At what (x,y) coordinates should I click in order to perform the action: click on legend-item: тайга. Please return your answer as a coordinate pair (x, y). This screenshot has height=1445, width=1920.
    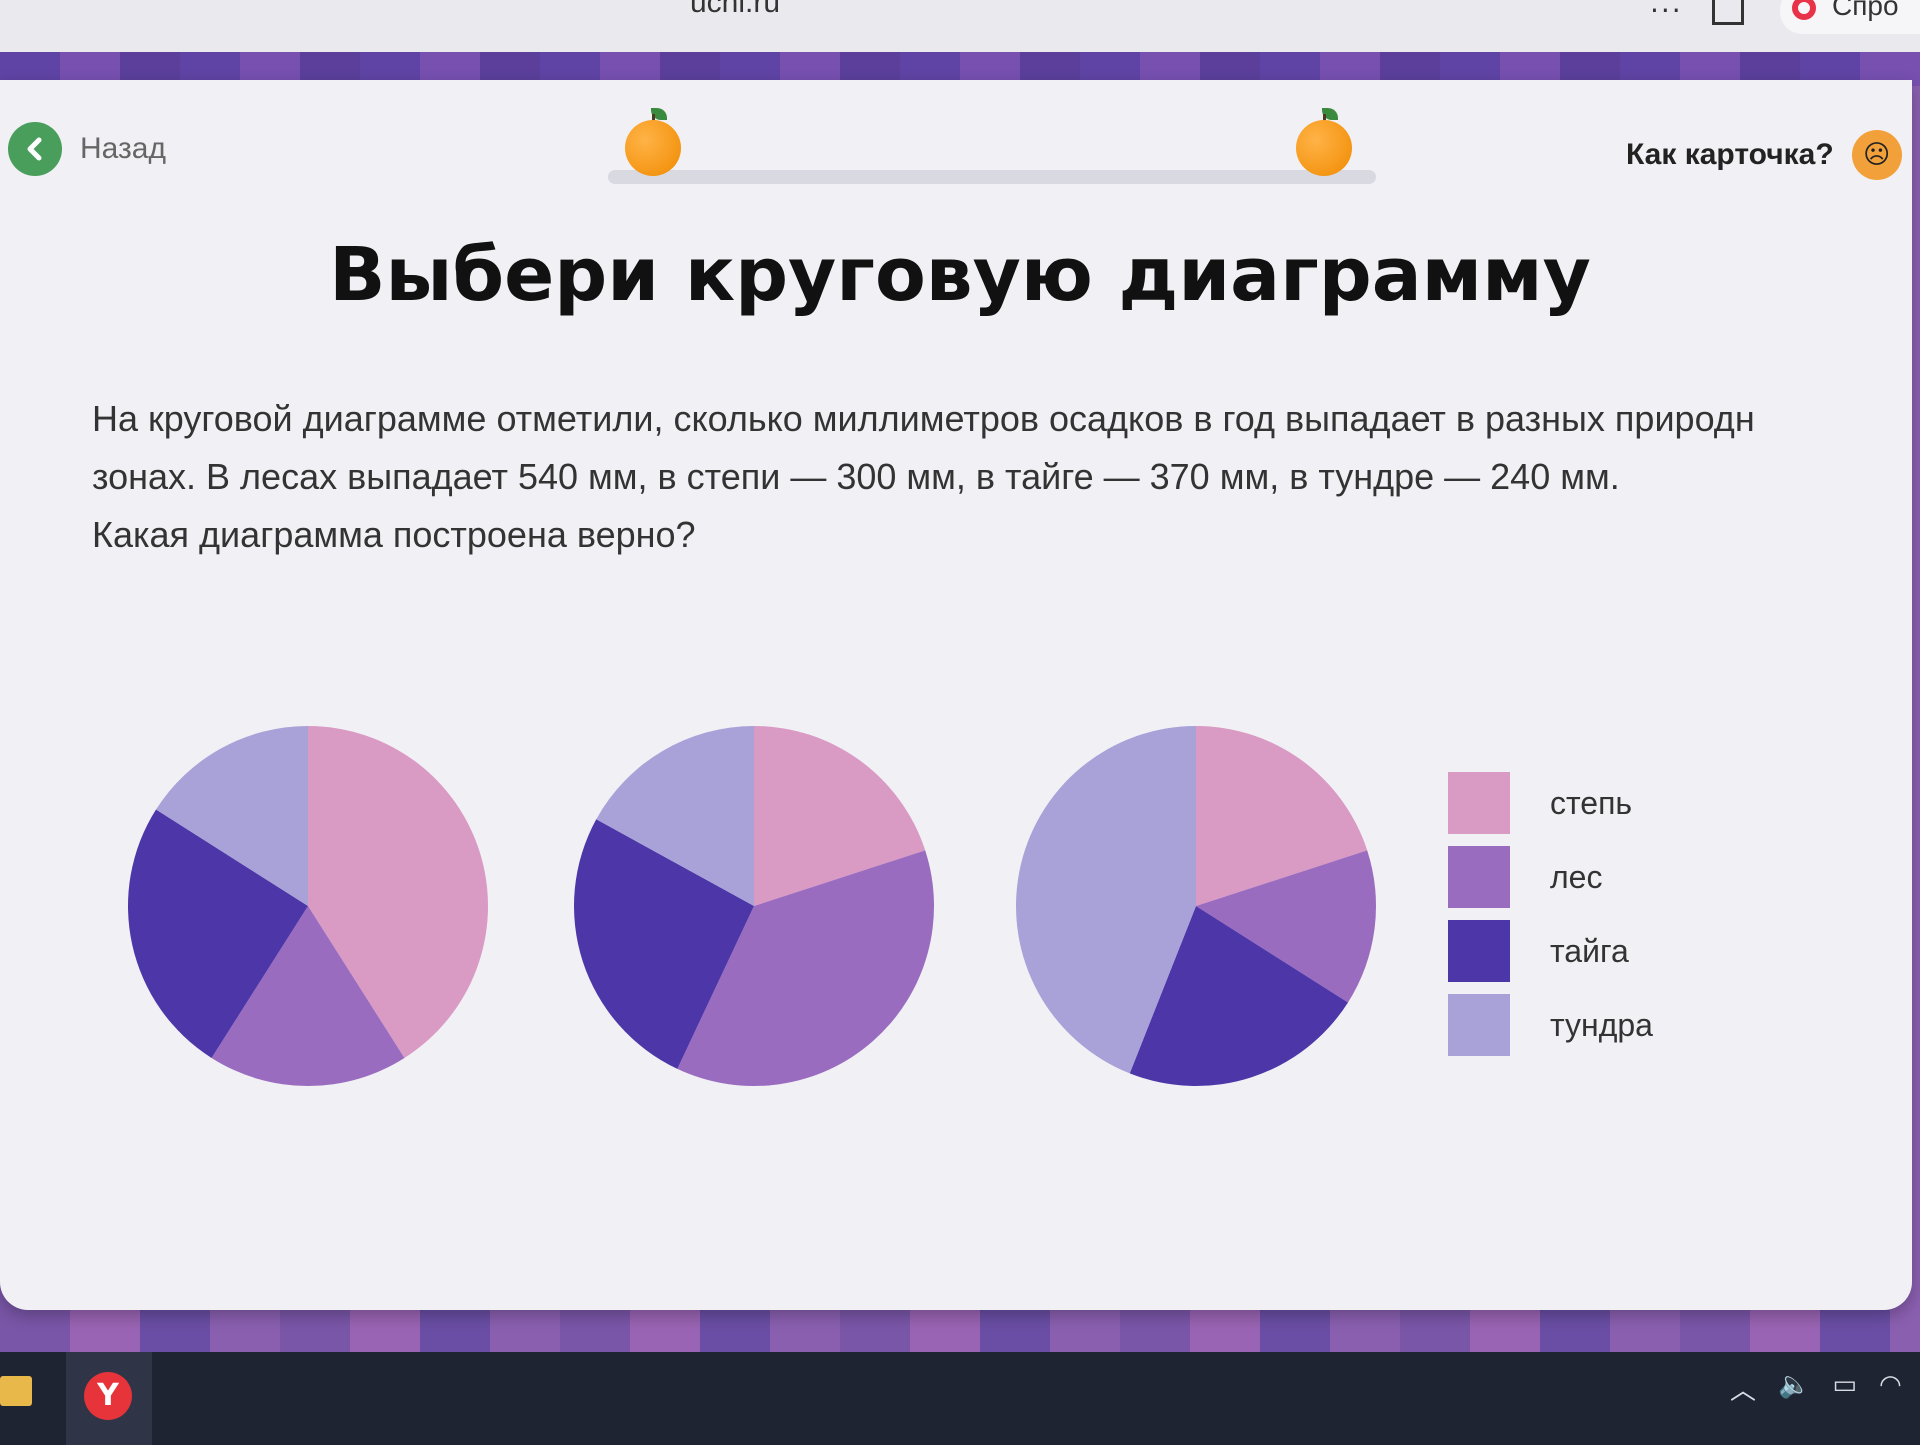
    Looking at the image, I should click on (1538, 951).